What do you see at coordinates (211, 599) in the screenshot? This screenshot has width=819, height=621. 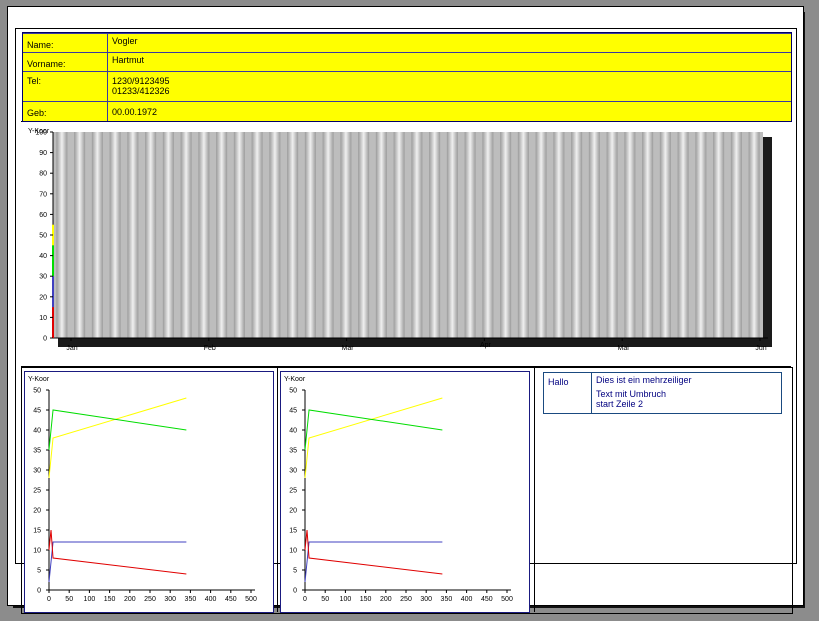 I see `x-tick-label: 400` at bounding box center [211, 599].